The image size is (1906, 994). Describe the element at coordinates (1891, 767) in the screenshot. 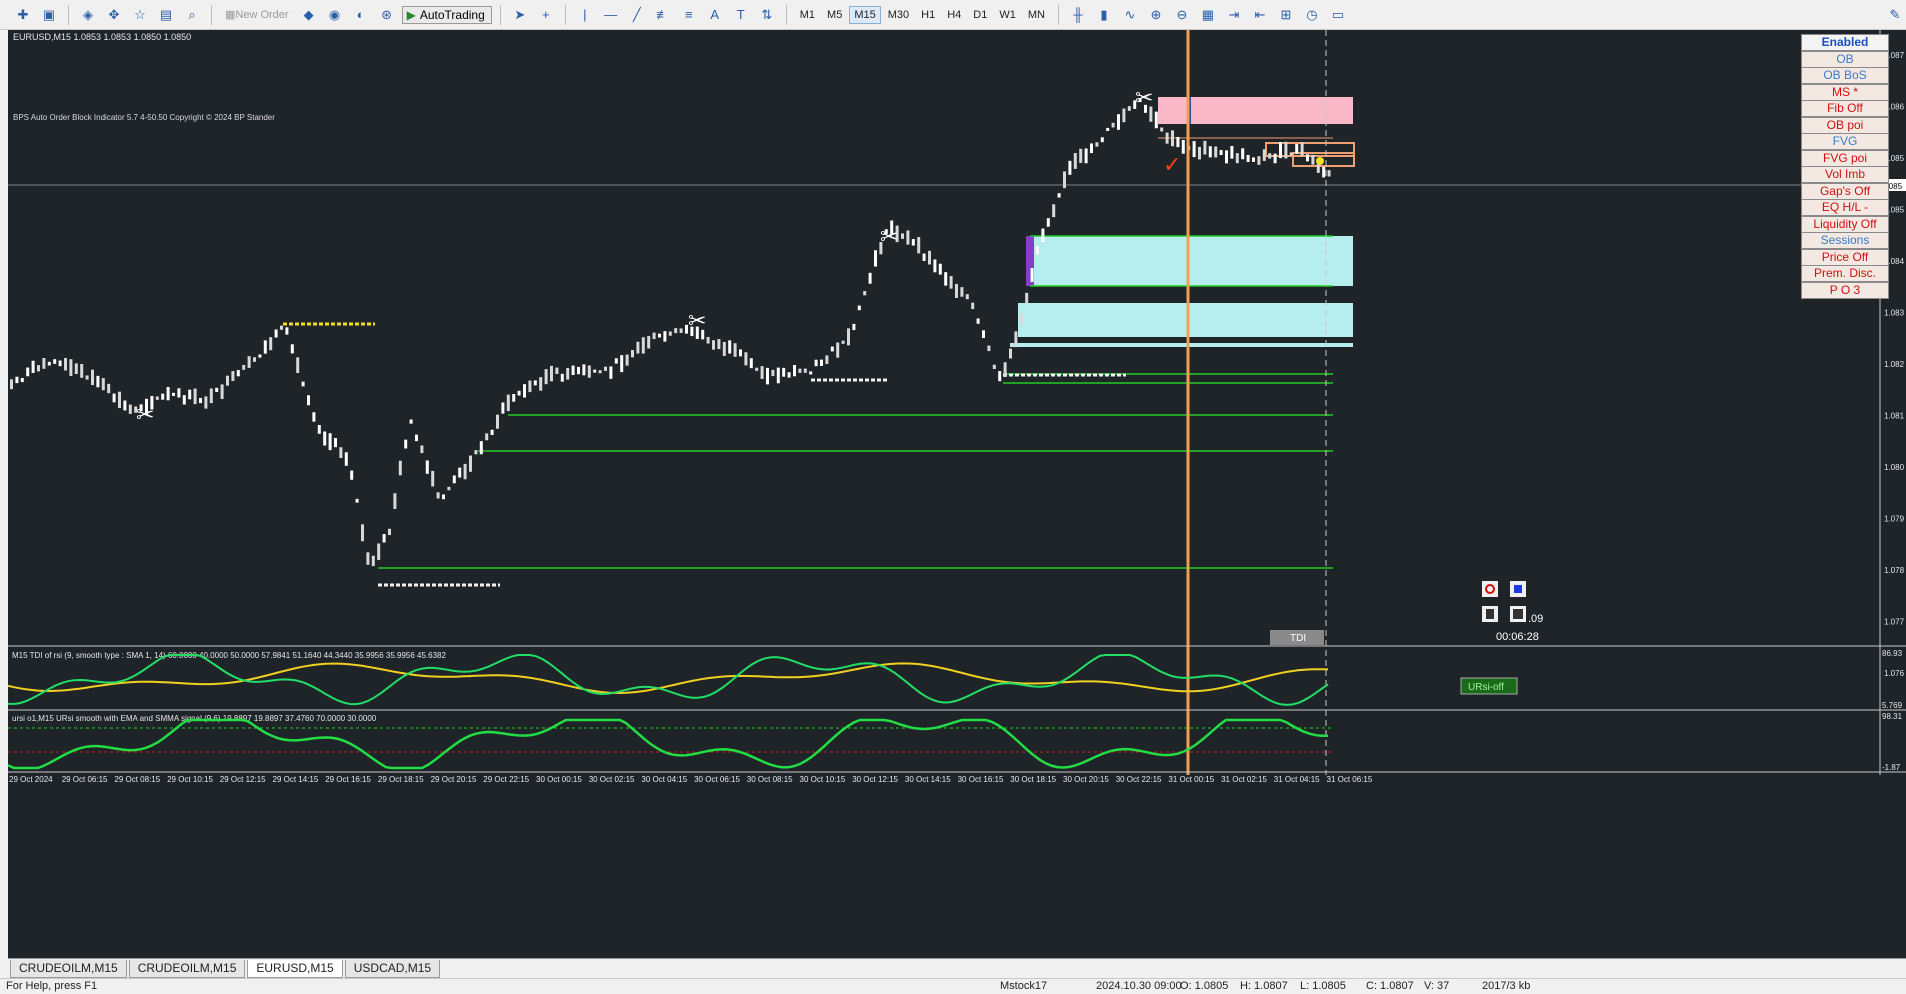

I see `ursi-bottom-value: -1.87` at that location.